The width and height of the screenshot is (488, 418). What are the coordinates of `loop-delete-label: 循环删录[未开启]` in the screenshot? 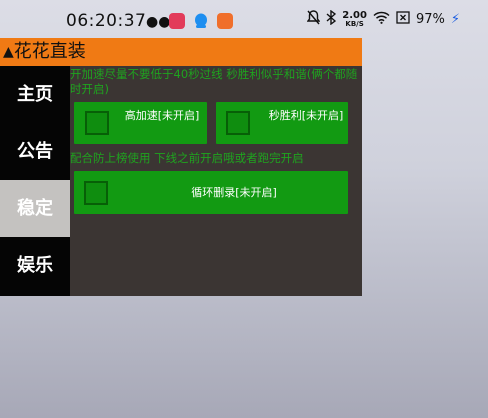 It's located at (234, 192).